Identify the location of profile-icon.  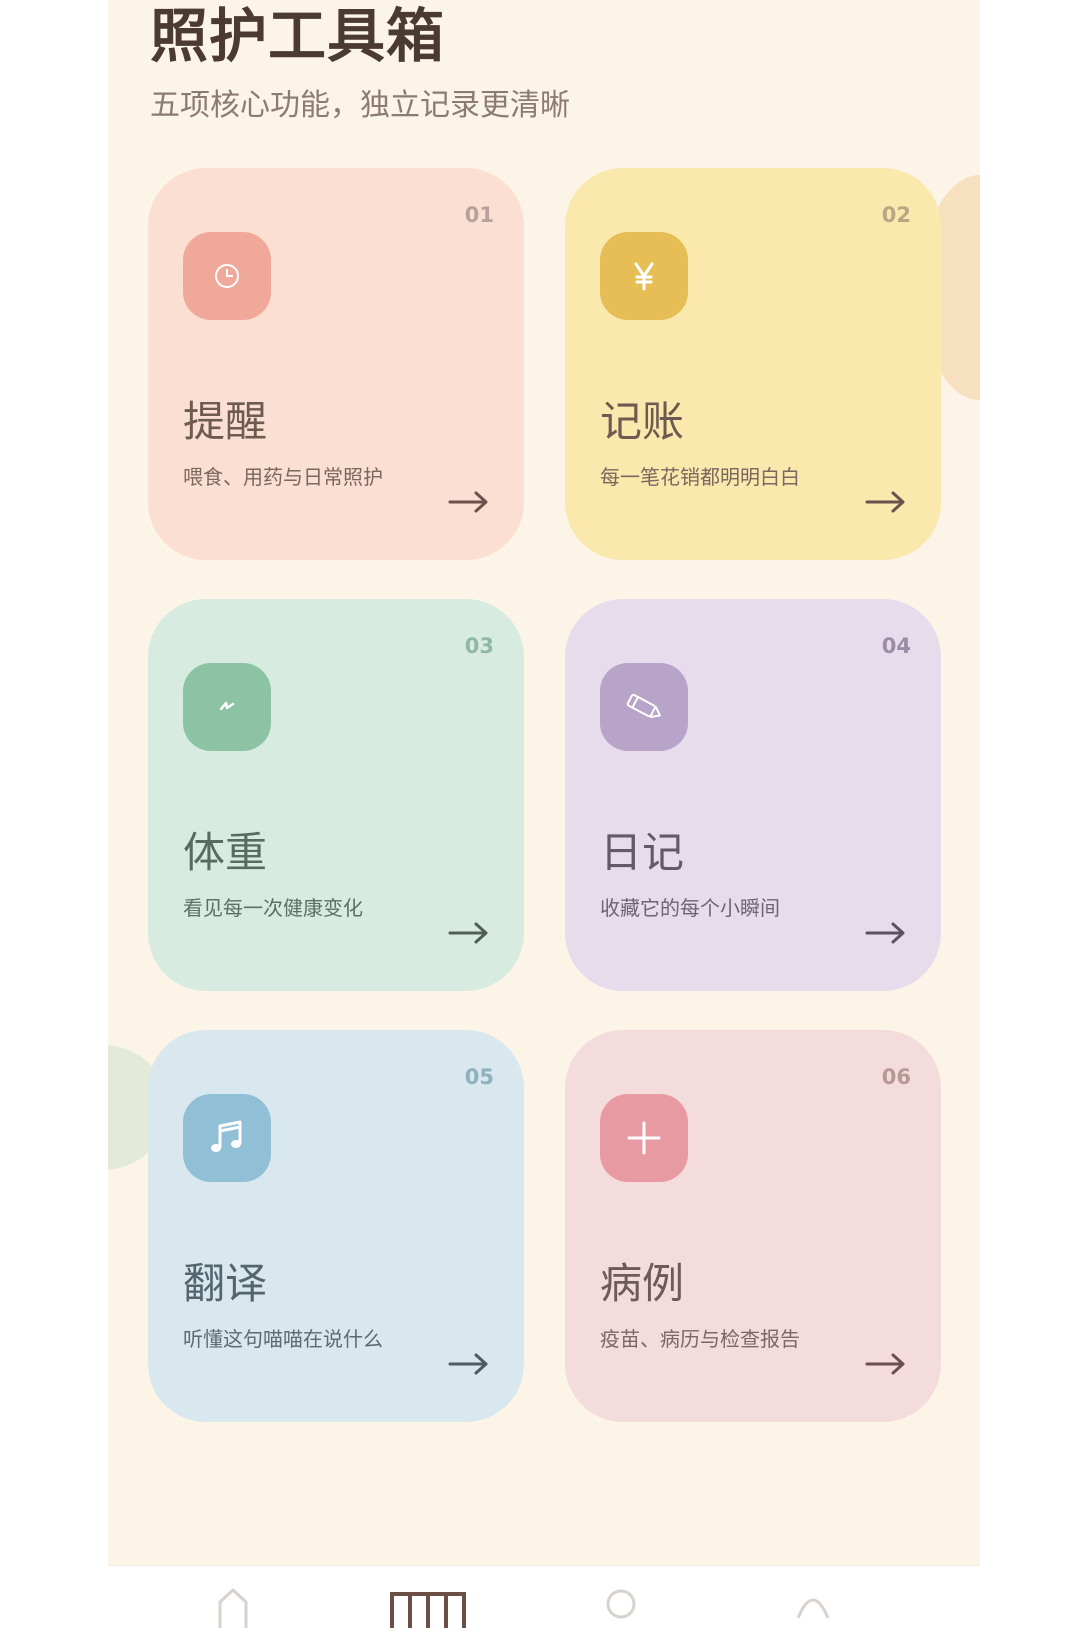
(621, 1604).